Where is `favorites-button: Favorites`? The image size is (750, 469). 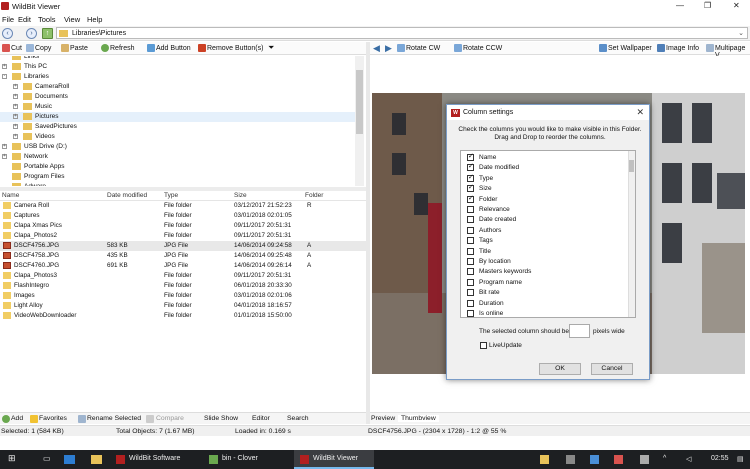
favorites-button: Favorites is located at coordinates (53, 418).